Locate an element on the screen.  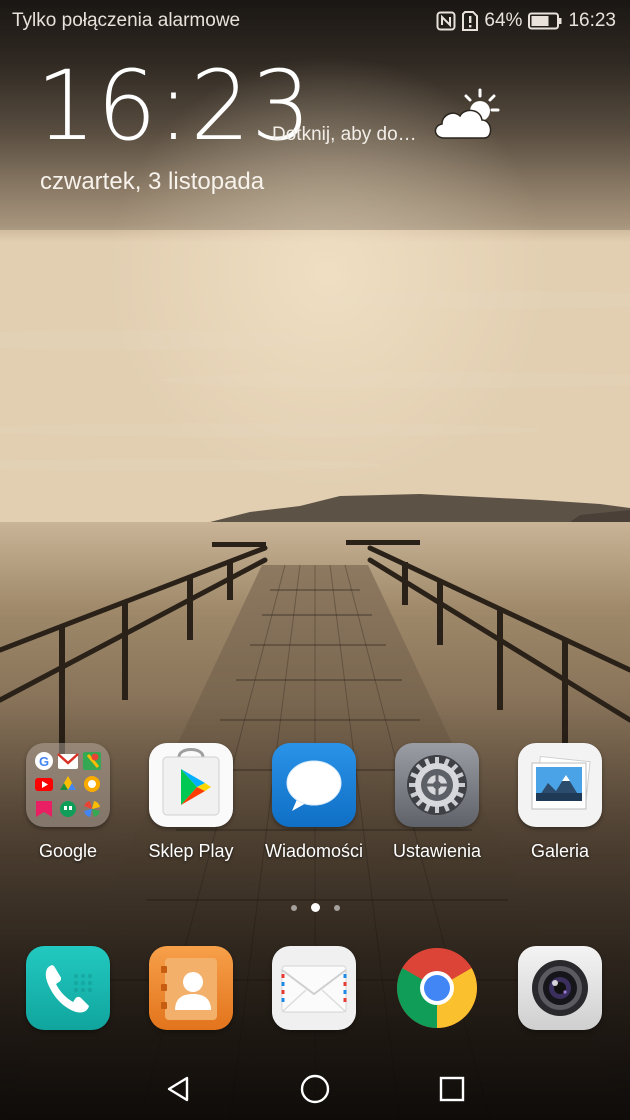
home-icon is located at coordinates (315, 1089).